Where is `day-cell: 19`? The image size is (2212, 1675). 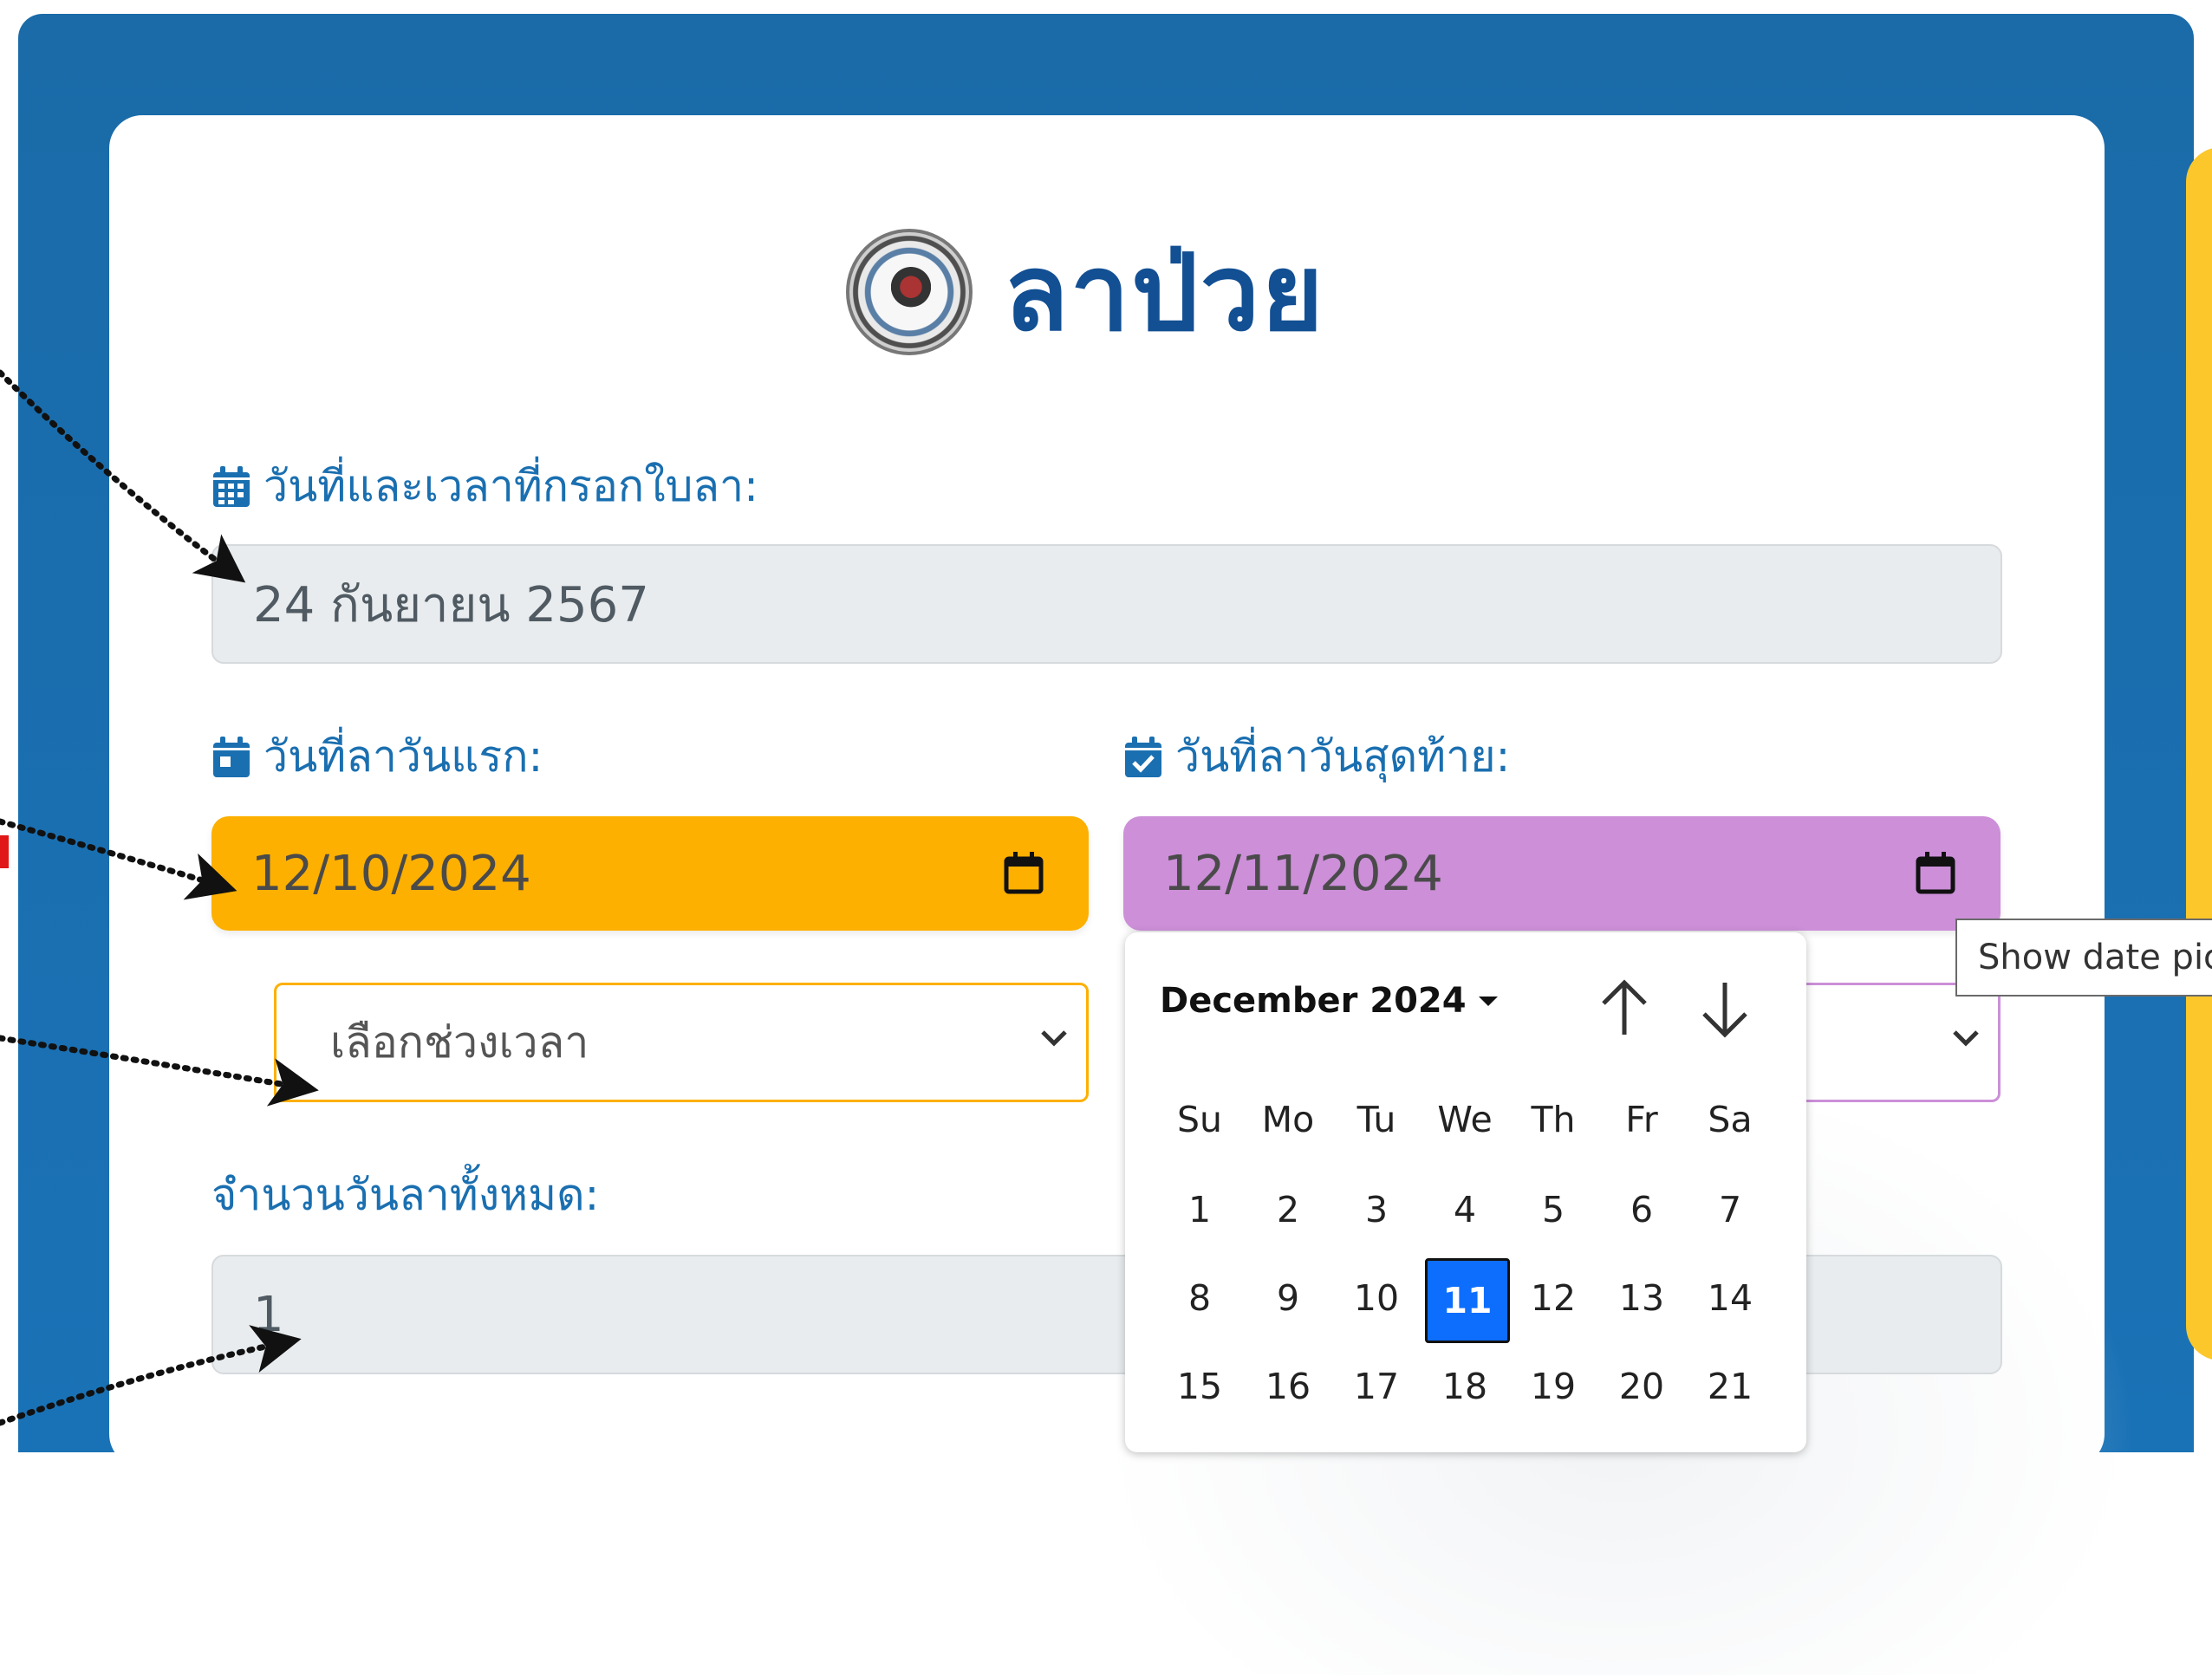 day-cell: 19 is located at coordinates (1553, 1387).